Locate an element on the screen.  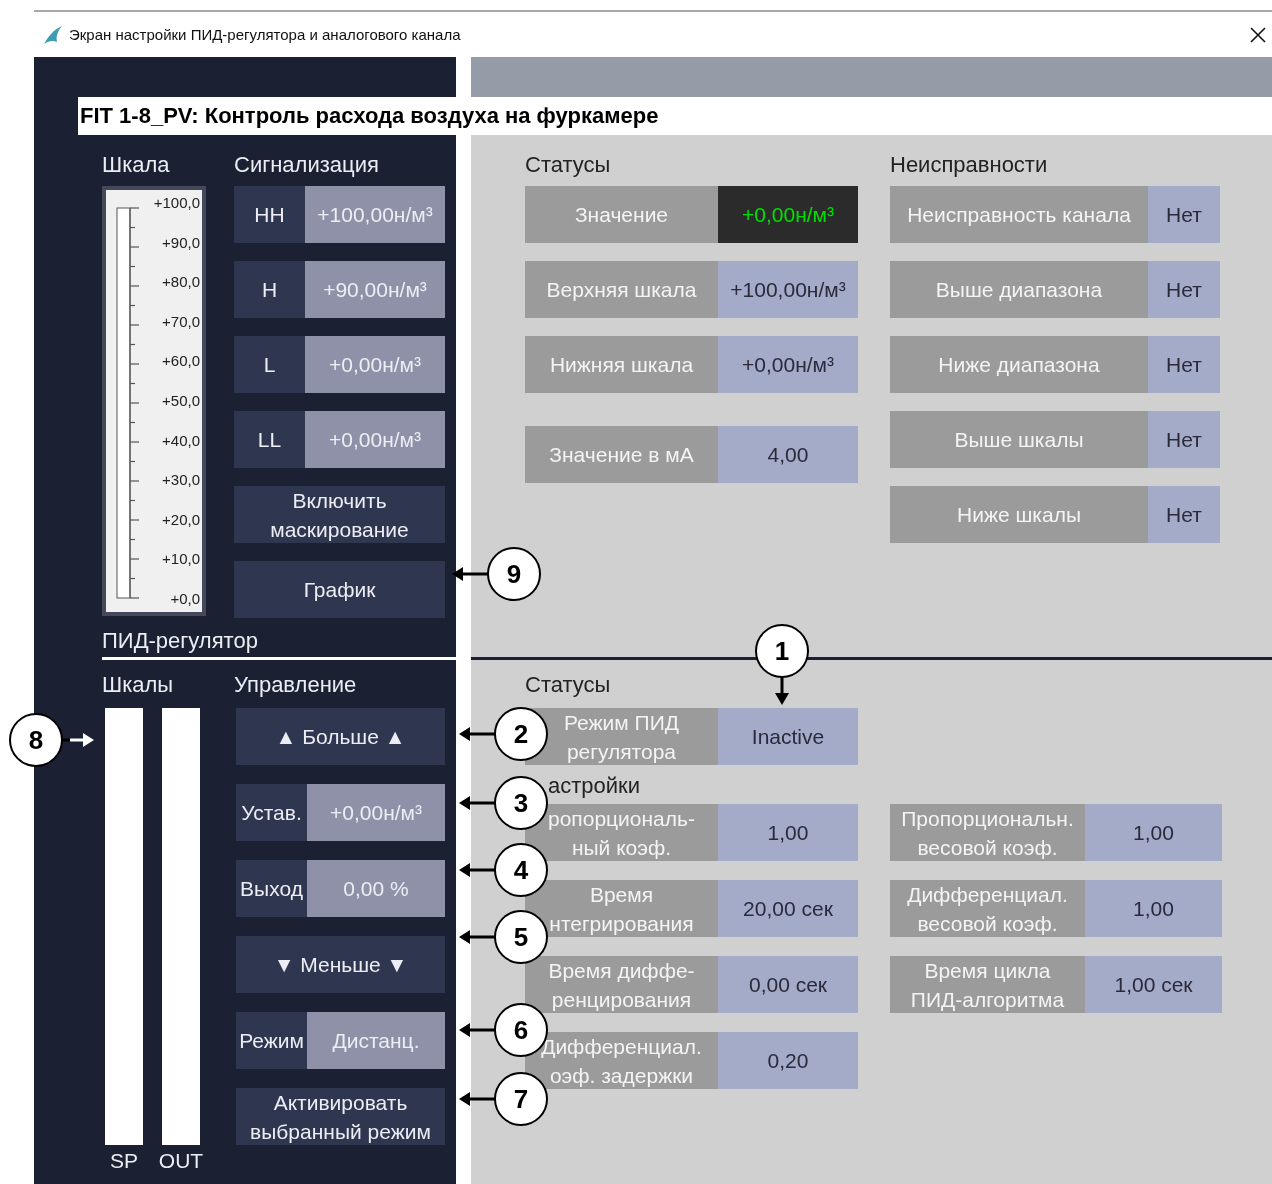
field-label: Режим is located at coordinates (271, 1040).